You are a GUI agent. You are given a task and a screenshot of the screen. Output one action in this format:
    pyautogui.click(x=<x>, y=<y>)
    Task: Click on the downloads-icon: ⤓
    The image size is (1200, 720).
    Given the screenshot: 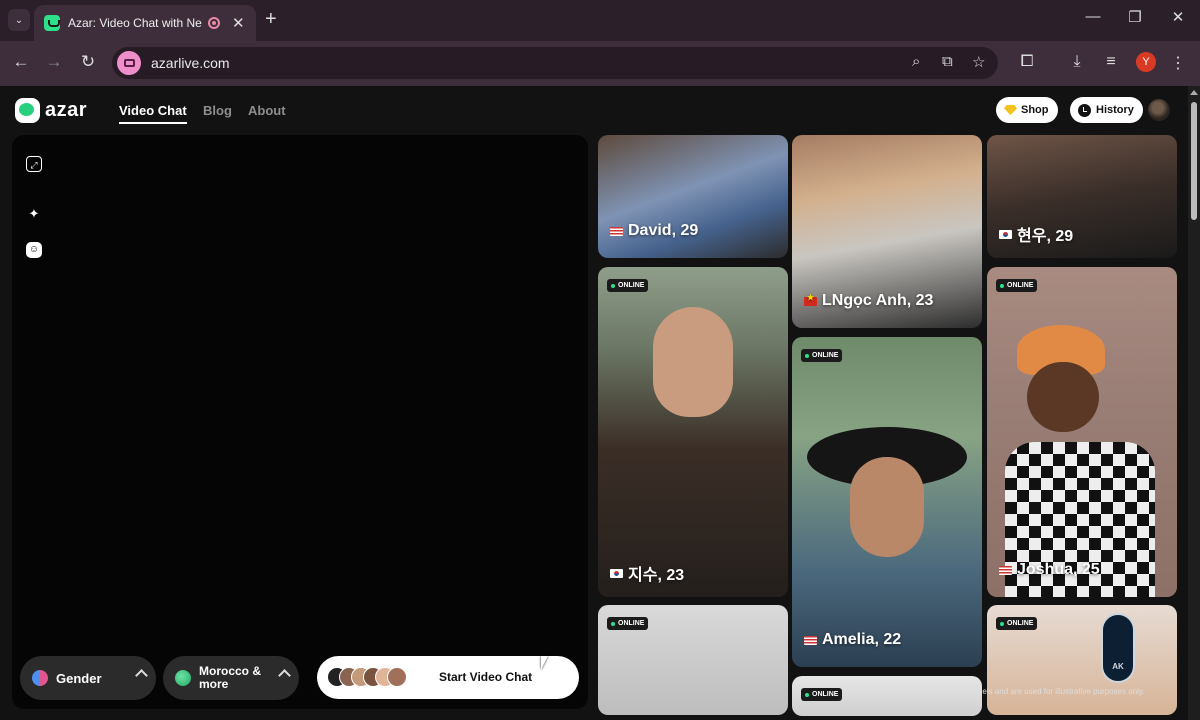 What is the action you would take?
    pyautogui.click(x=1077, y=62)
    